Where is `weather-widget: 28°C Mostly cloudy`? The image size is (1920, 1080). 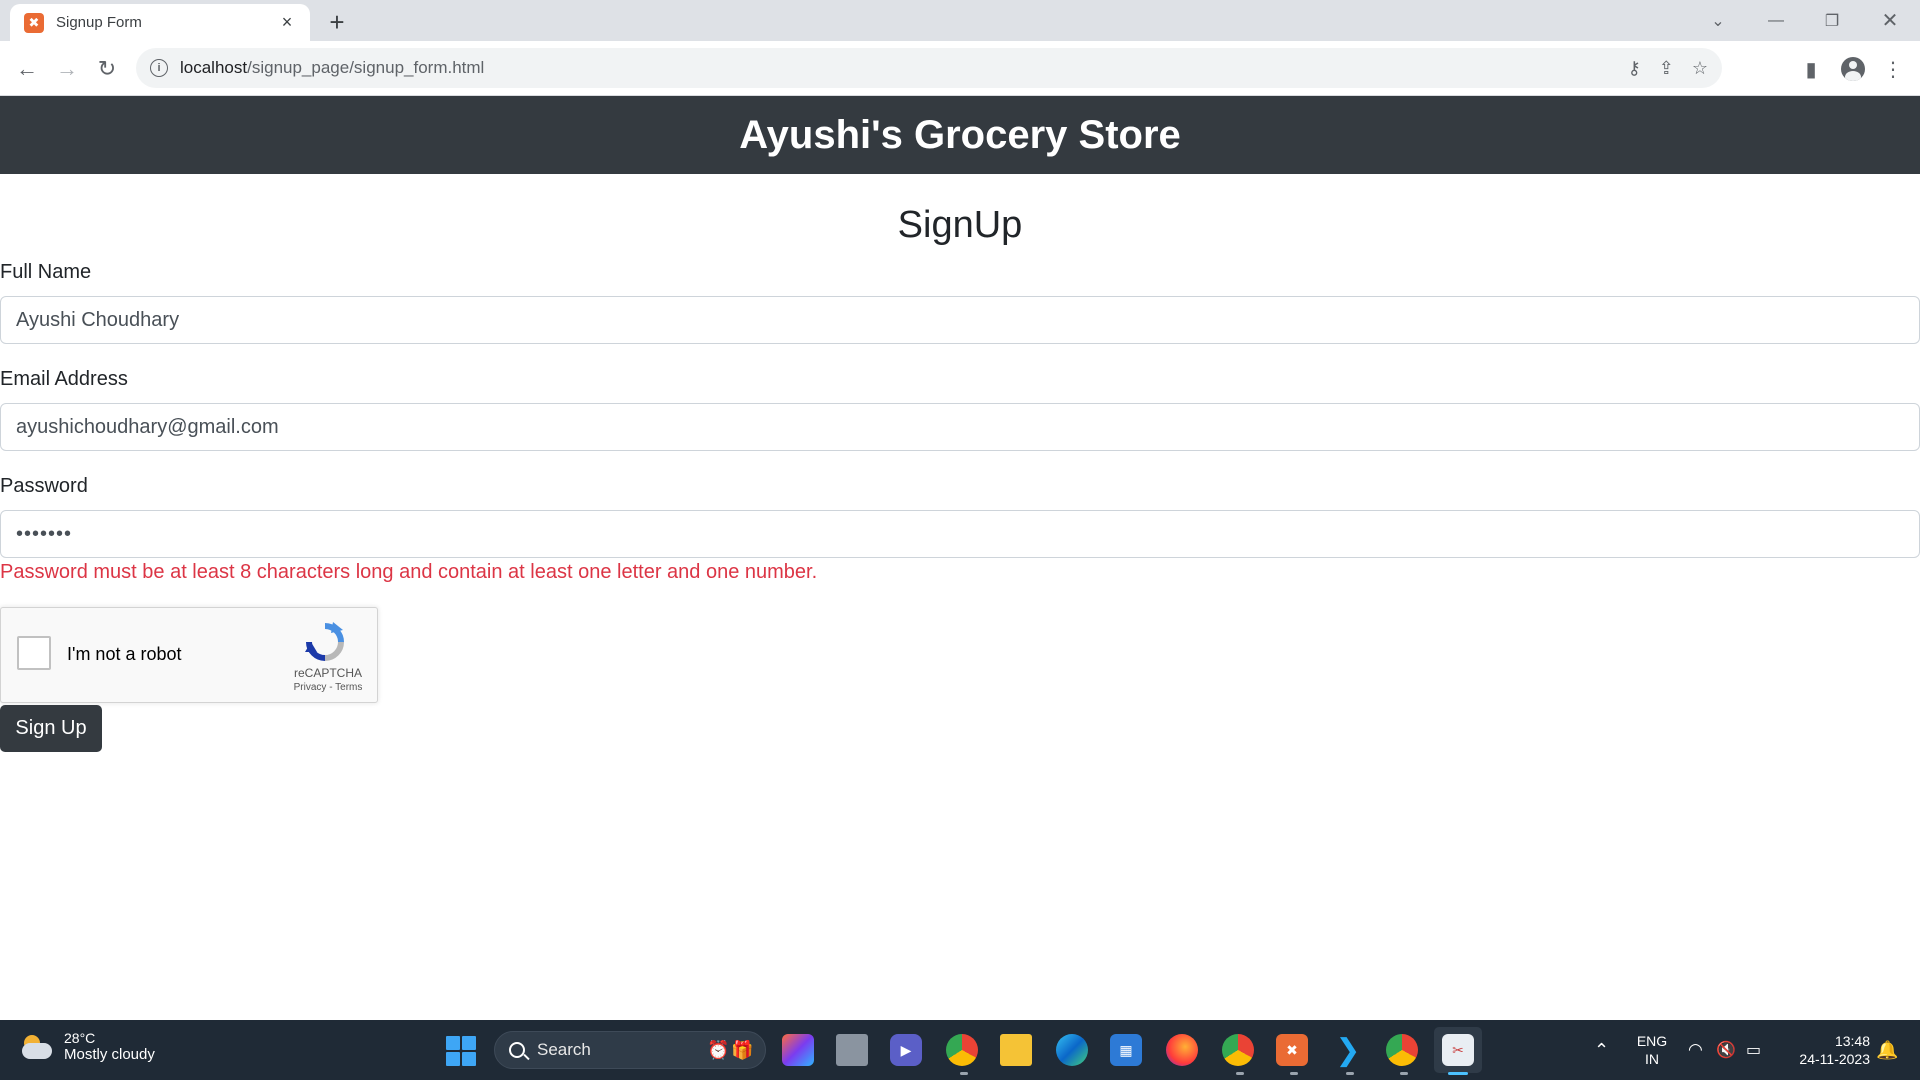
weather-widget: 28°C Mostly cloudy is located at coordinates (87, 1046).